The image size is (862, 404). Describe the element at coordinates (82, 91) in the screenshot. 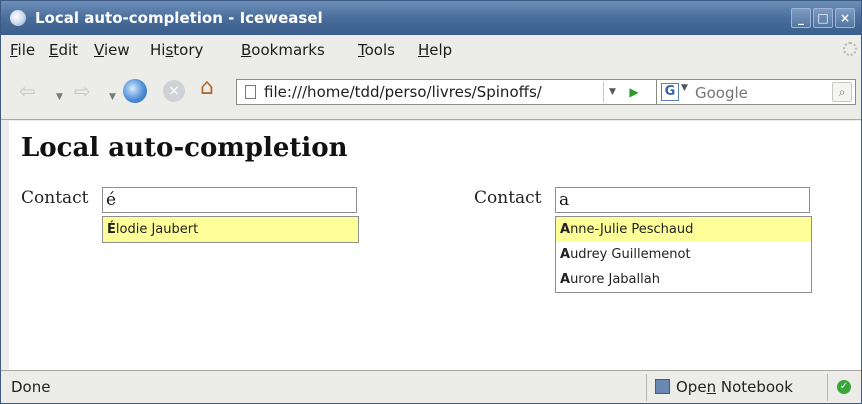

I see `forward-icon: ⇨` at that location.